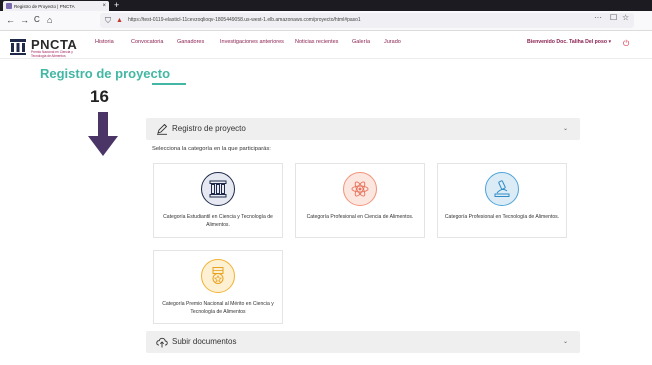 The height and width of the screenshot is (365, 652). I want to click on back-button: ←, so click(10, 20).